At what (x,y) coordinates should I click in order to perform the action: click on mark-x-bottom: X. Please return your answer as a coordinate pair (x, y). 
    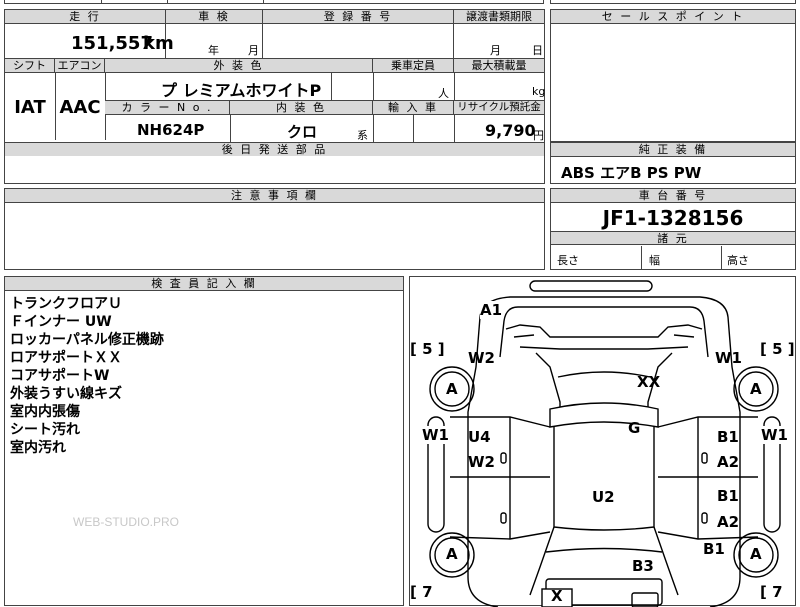
    Looking at the image, I should click on (557, 596).